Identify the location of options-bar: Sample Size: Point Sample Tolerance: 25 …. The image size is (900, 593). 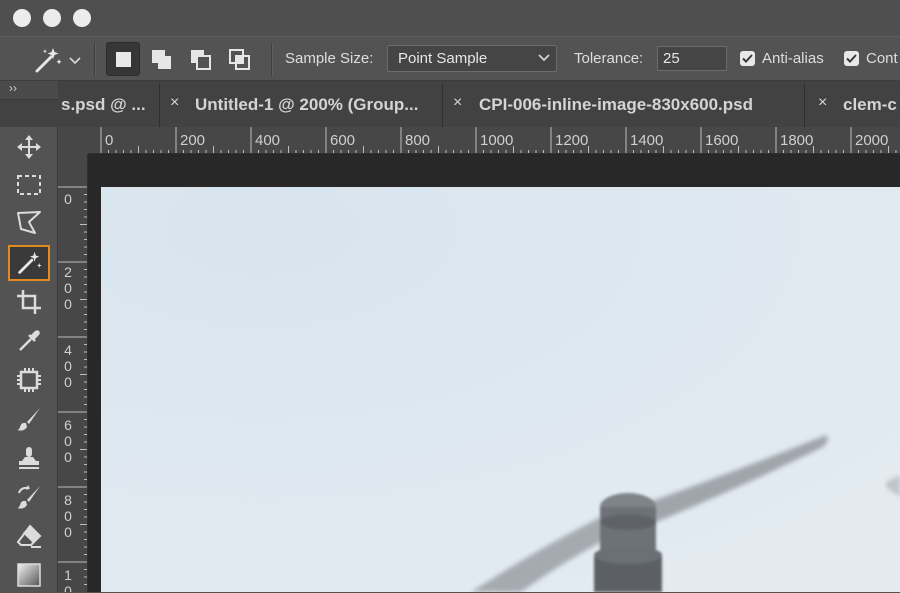
(450, 58).